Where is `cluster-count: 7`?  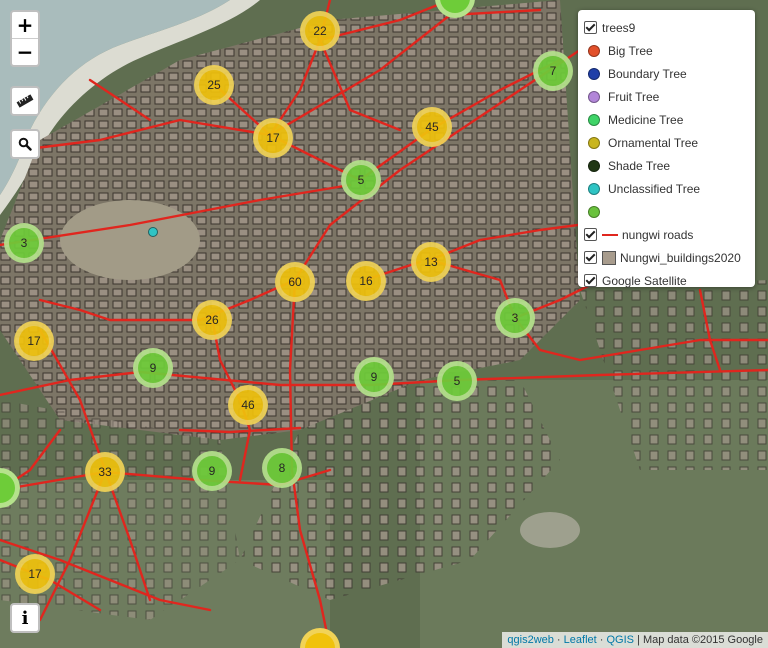
cluster-count: 7 is located at coordinates (553, 71).